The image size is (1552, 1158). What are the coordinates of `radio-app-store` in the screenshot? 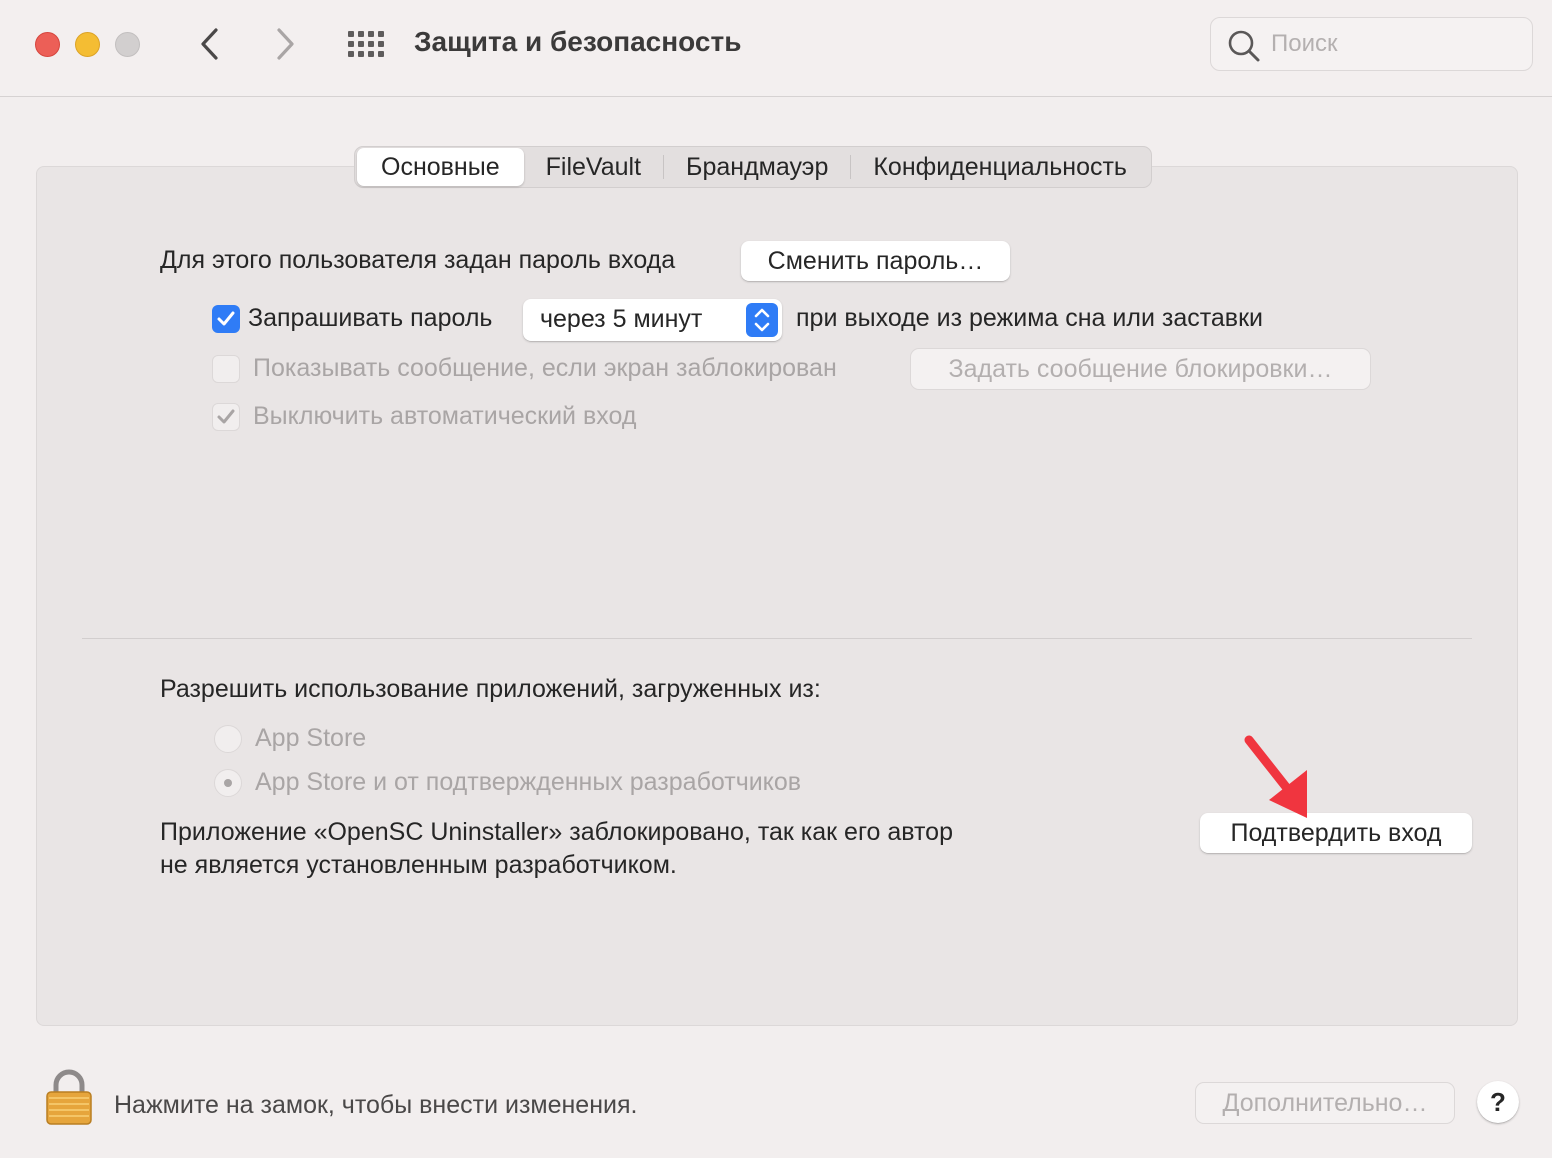 It's located at (228, 739).